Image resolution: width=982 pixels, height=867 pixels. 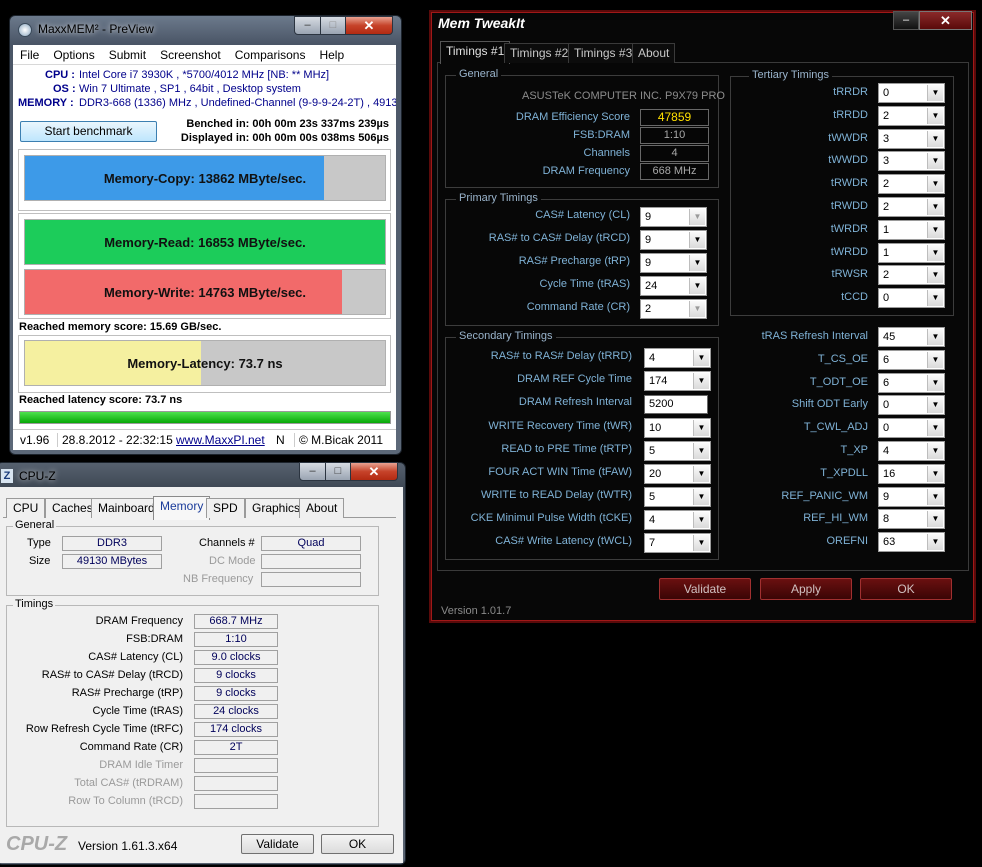 What do you see at coordinates (277, 844) in the screenshot?
I see `cpuz-validate-button: Validate` at bounding box center [277, 844].